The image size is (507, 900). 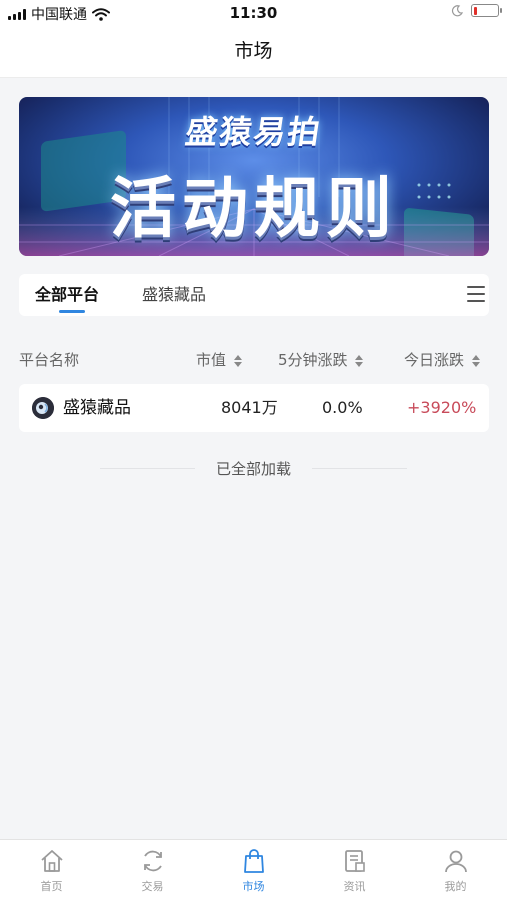 What do you see at coordinates (43, 408) in the screenshot?
I see `shengyuan-logo-icon` at bounding box center [43, 408].